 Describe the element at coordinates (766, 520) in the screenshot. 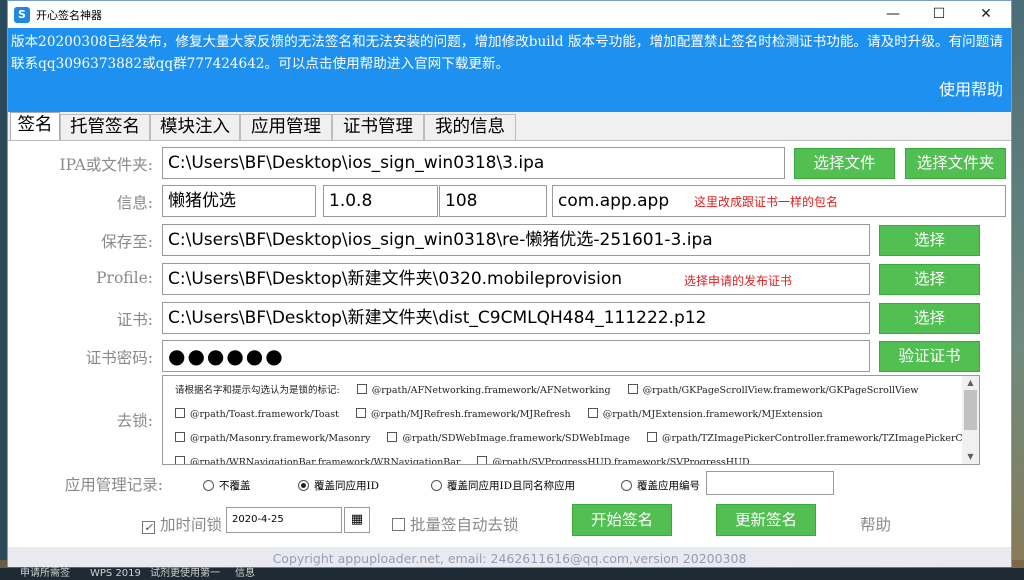

I see `update-sign-button: 更新签名` at that location.